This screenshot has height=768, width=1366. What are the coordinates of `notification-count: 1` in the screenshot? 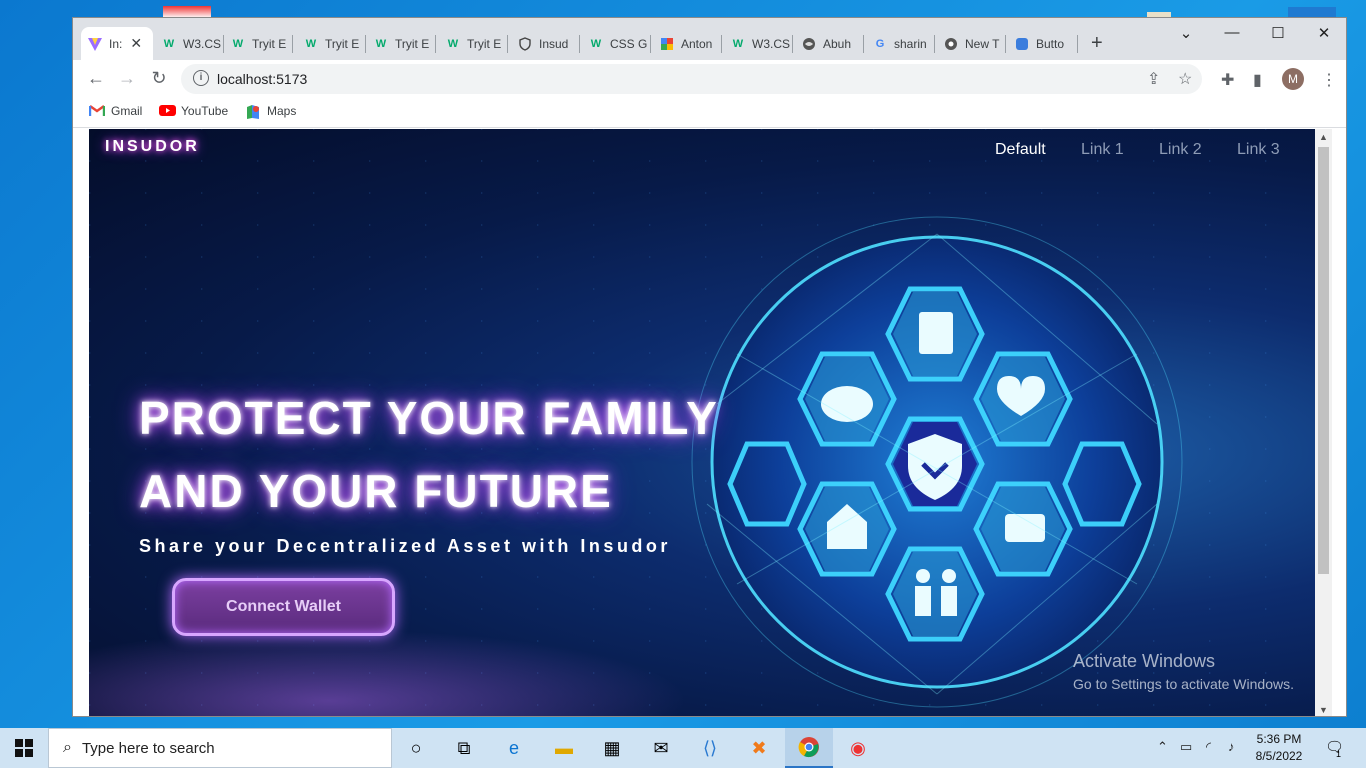 It's located at (1339, 754).